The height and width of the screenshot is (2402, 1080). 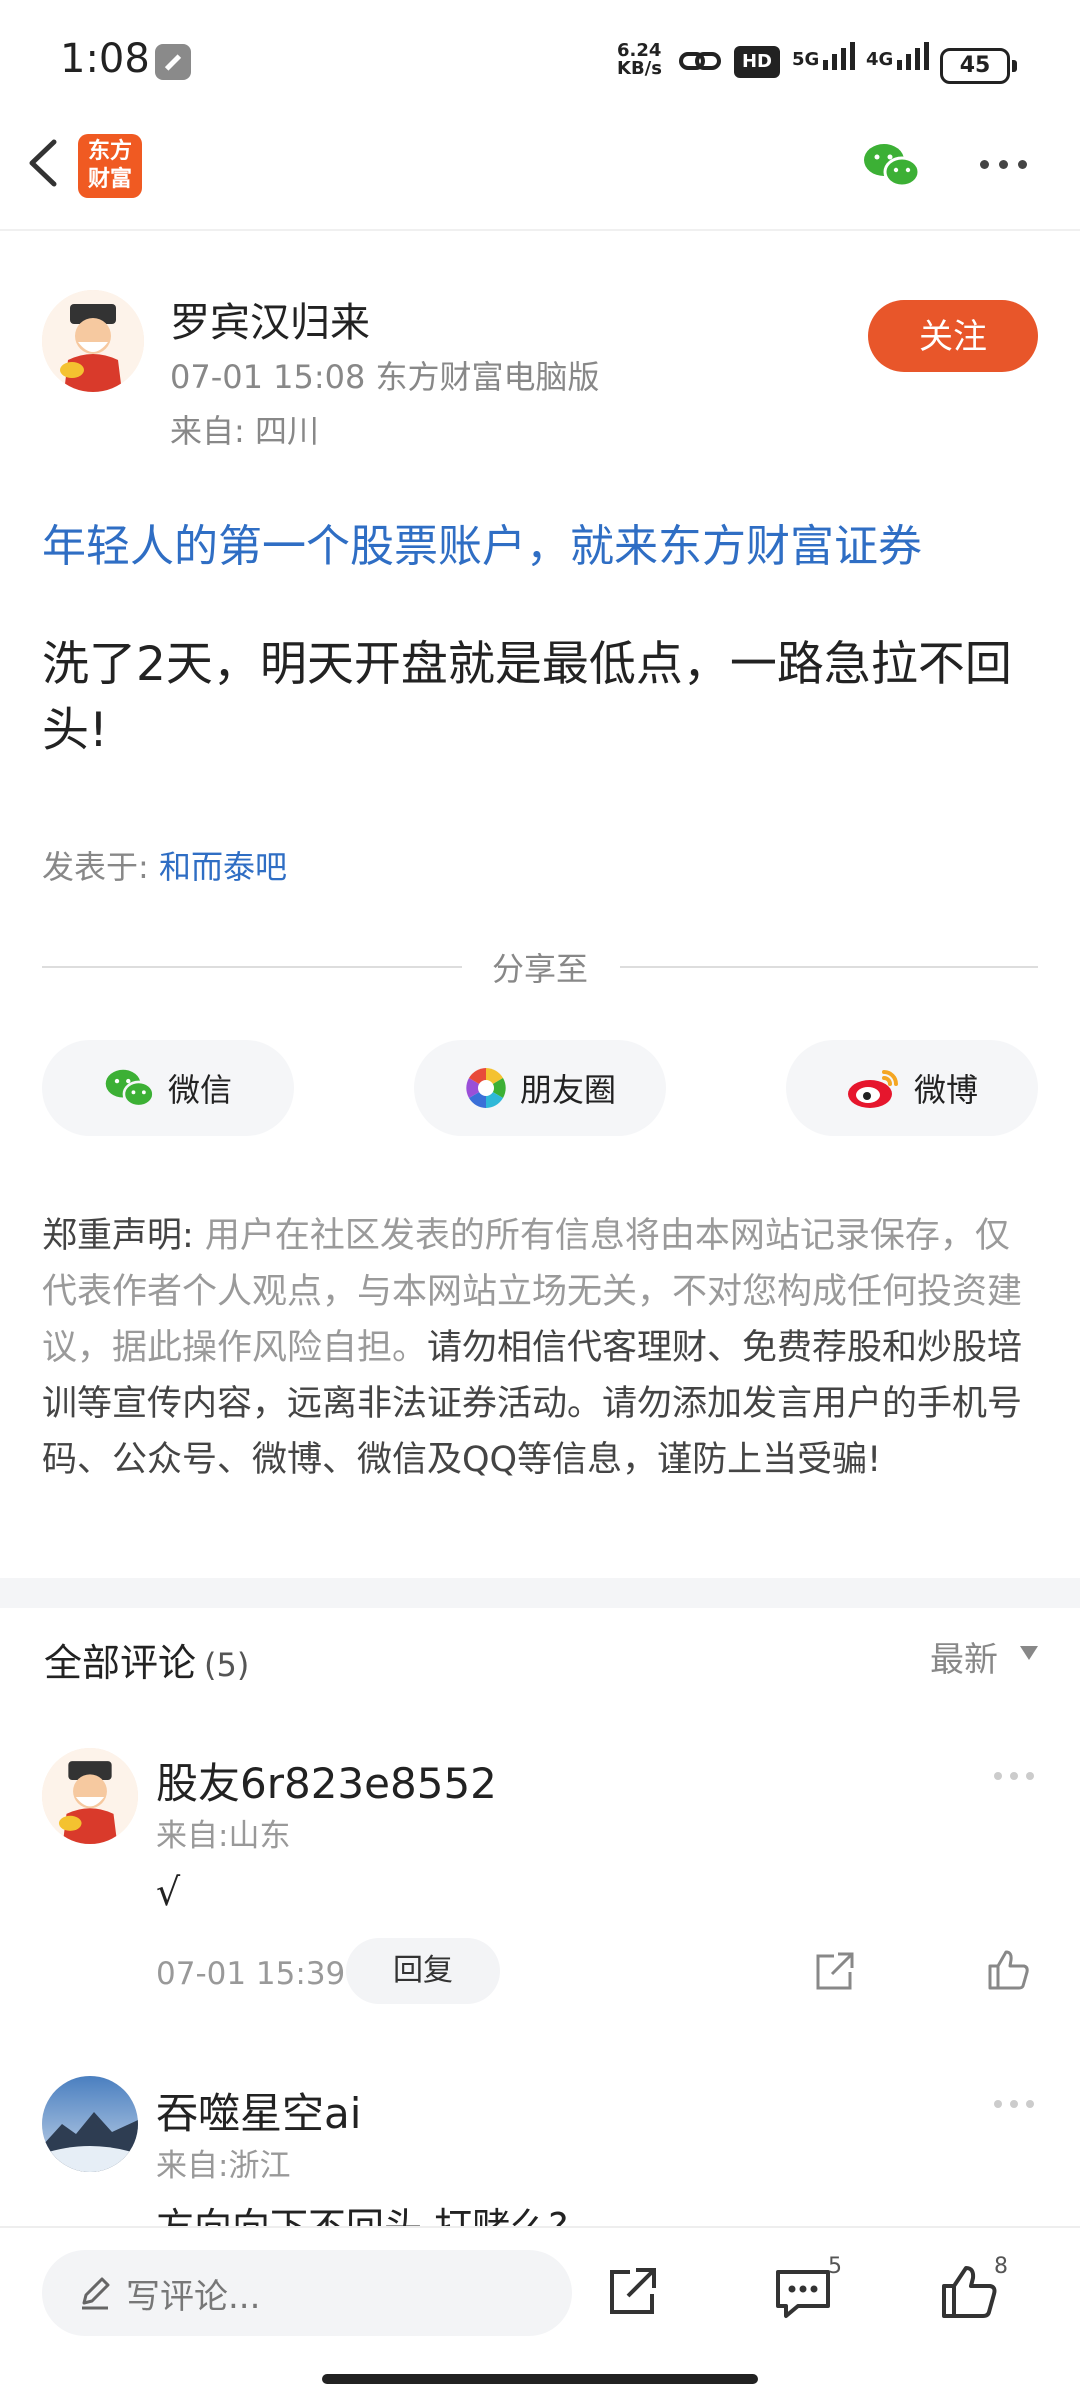 I want to click on comment-time: 07-01 15:39, so click(x=251, y=1974).